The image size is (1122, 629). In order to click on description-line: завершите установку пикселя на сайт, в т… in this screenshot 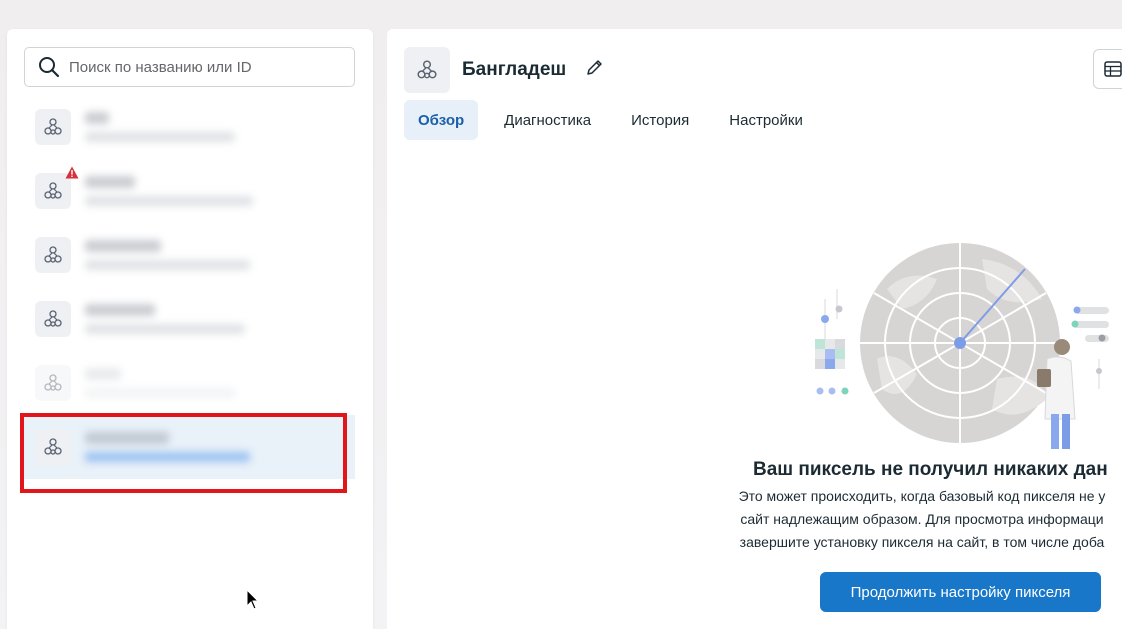, I will do `click(922, 542)`.